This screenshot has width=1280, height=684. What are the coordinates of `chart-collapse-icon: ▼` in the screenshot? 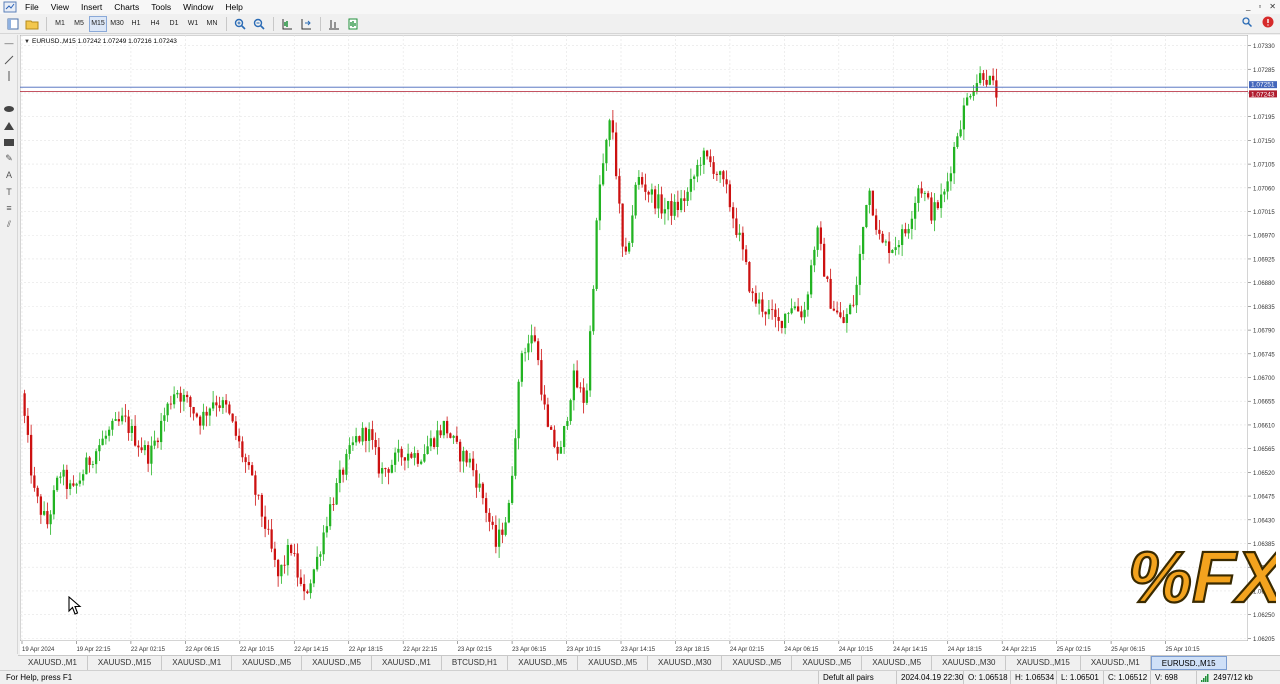 It's located at (27, 42).